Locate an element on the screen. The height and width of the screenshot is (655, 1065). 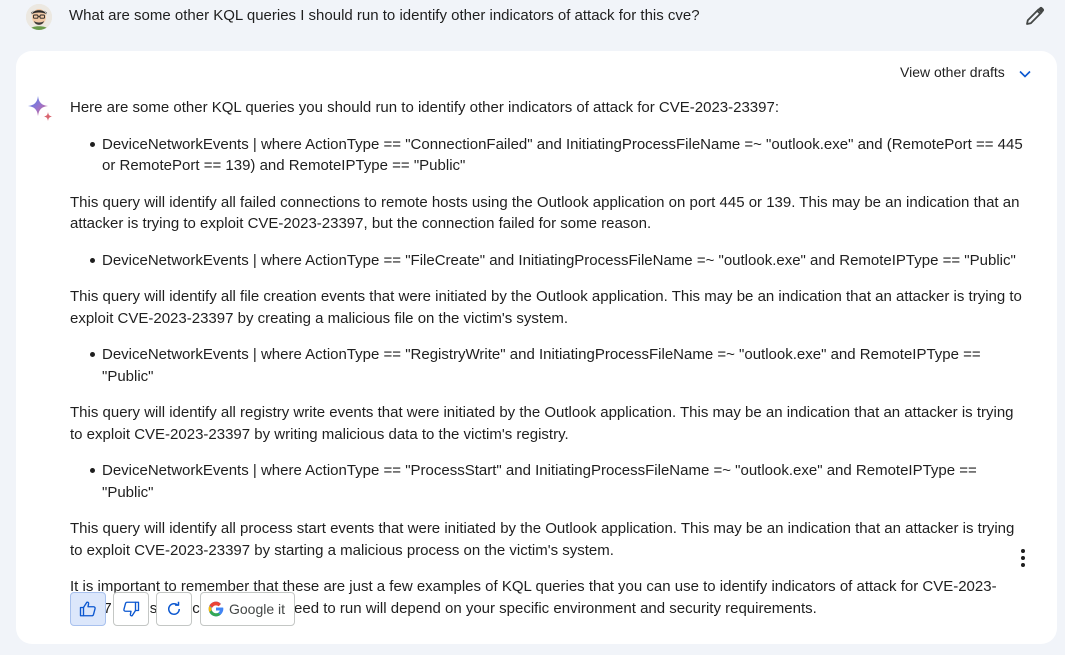
google-it-label: Google it is located at coordinates (257, 609).